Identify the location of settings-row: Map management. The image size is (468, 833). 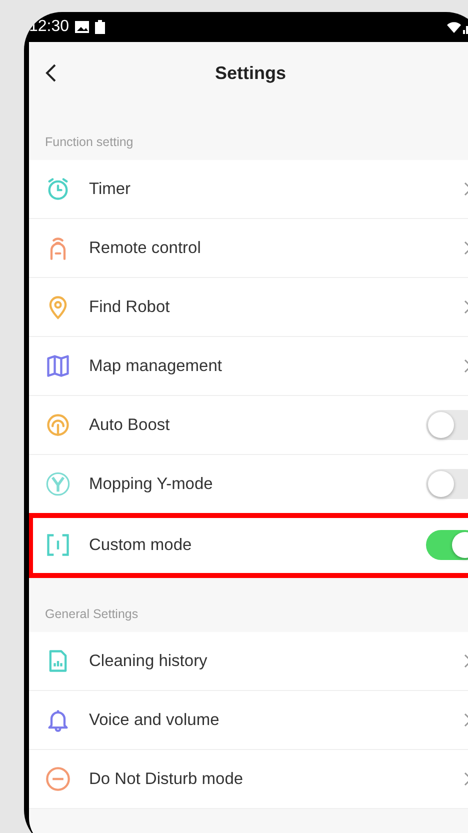
(248, 366).